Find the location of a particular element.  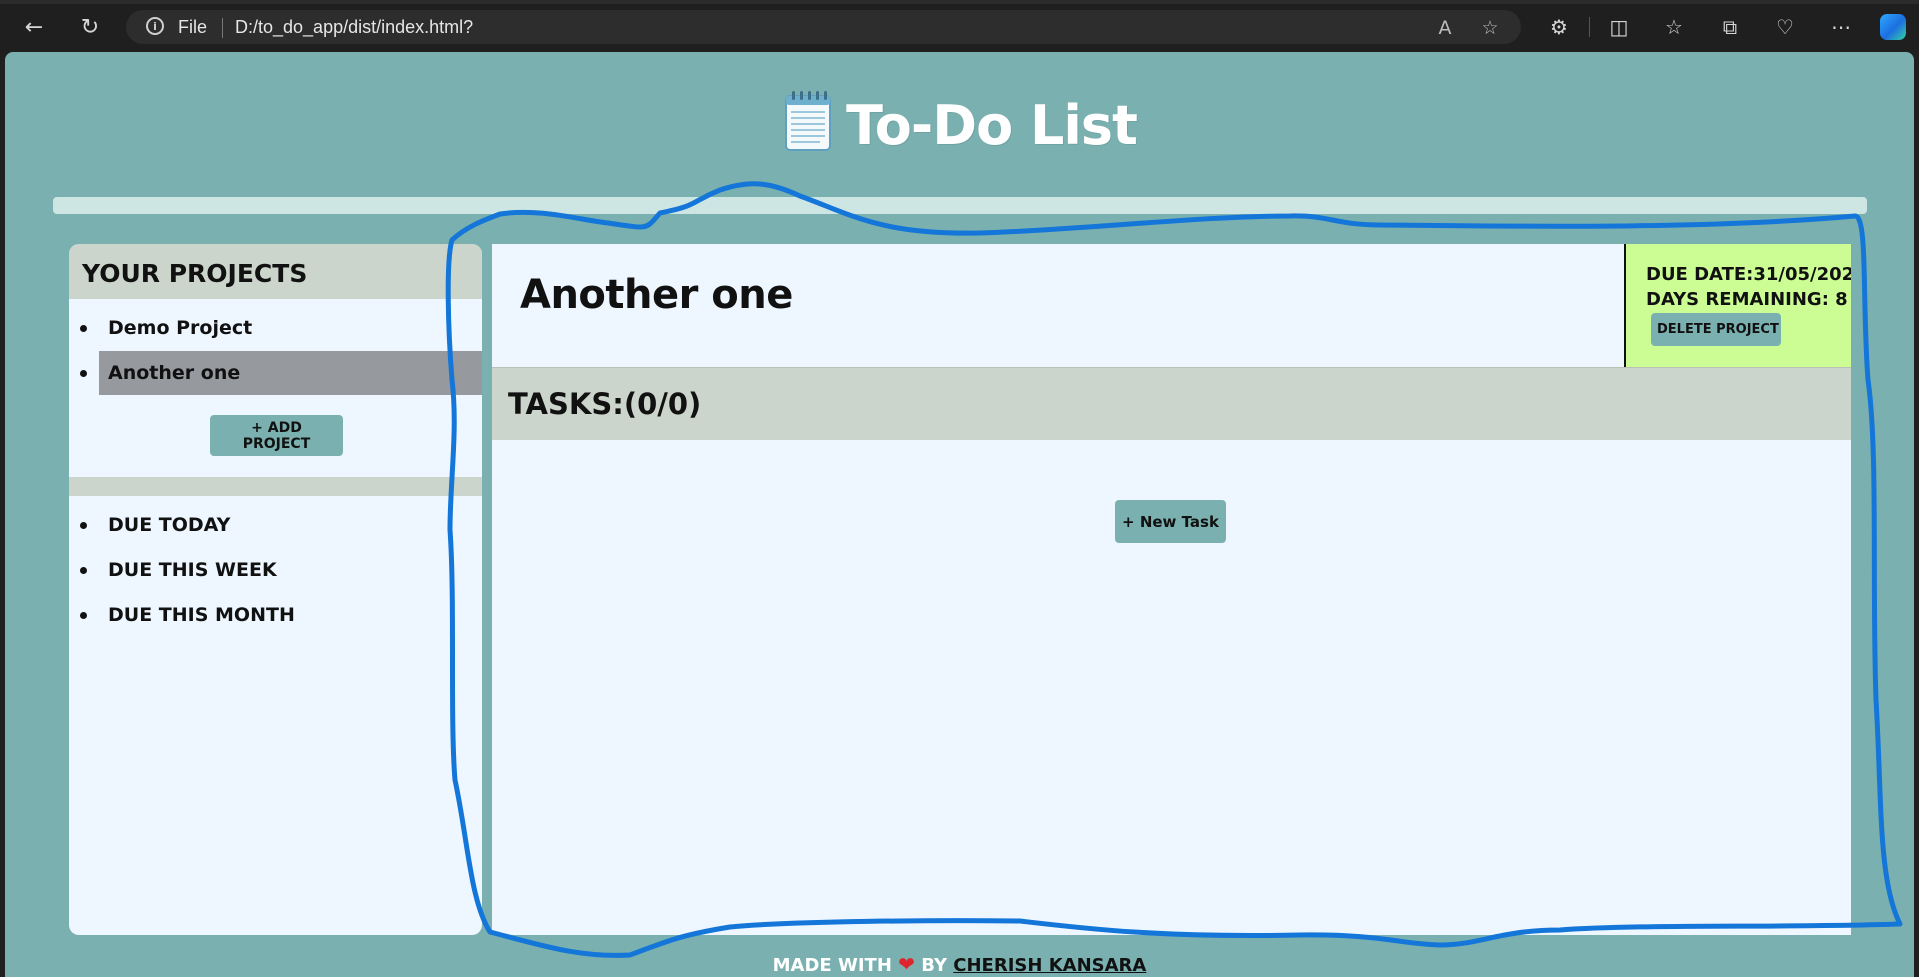

url-scheme-label: File is located at coordinates (193, 27).